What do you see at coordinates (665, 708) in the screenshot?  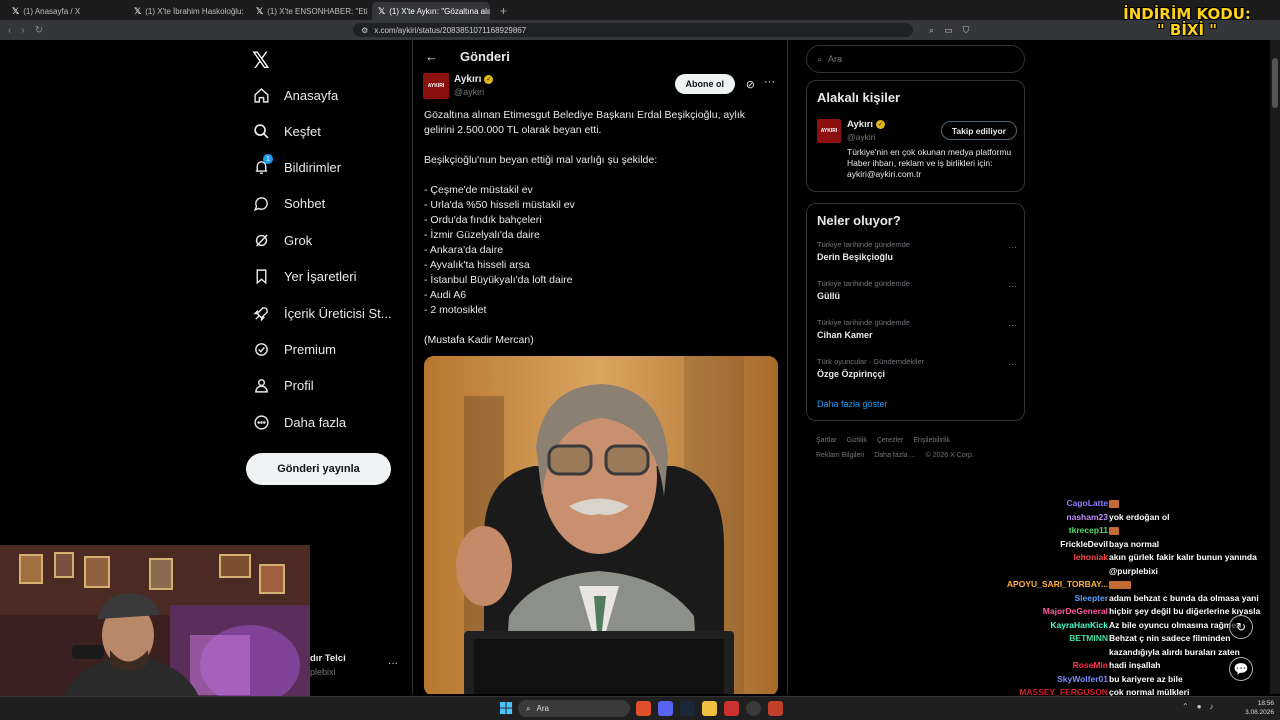 I see `discord-icon` at bounding box center [665, 708].